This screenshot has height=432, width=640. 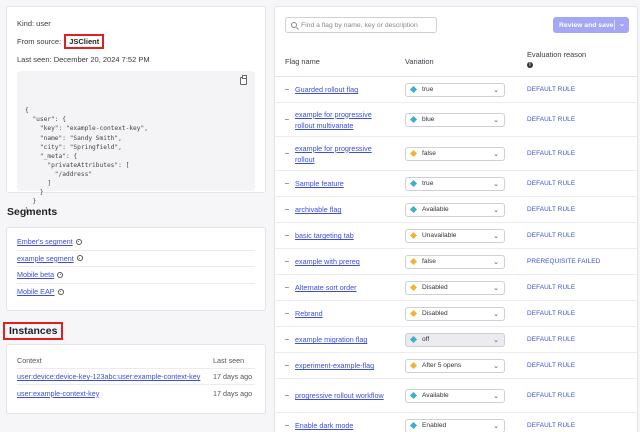 What do you see at coordinates (343, 365) in the screenshot?
I see `flag-name-link: experiment-example-flag` at bounding box center [343, 365].